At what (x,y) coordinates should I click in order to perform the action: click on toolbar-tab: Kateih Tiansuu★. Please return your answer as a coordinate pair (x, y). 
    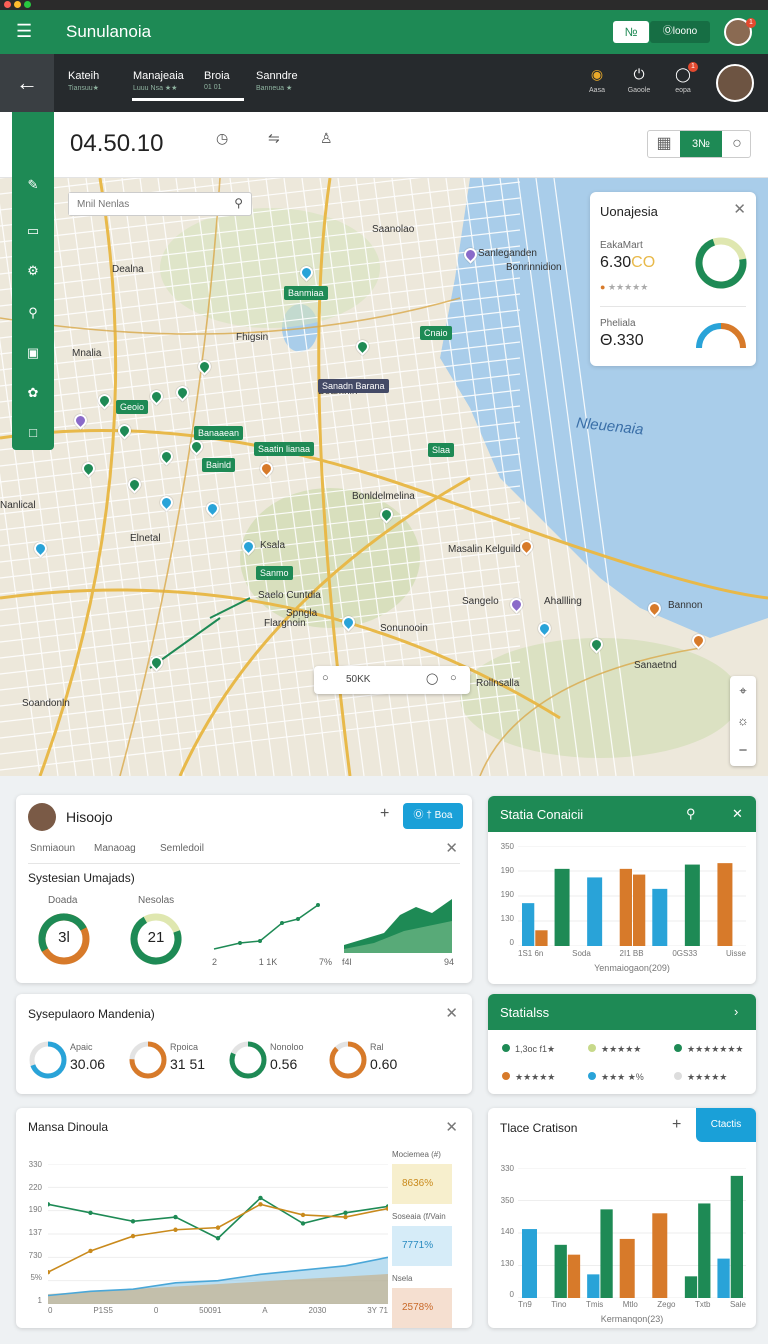
    Looking at the image, I should click on (83, 81).